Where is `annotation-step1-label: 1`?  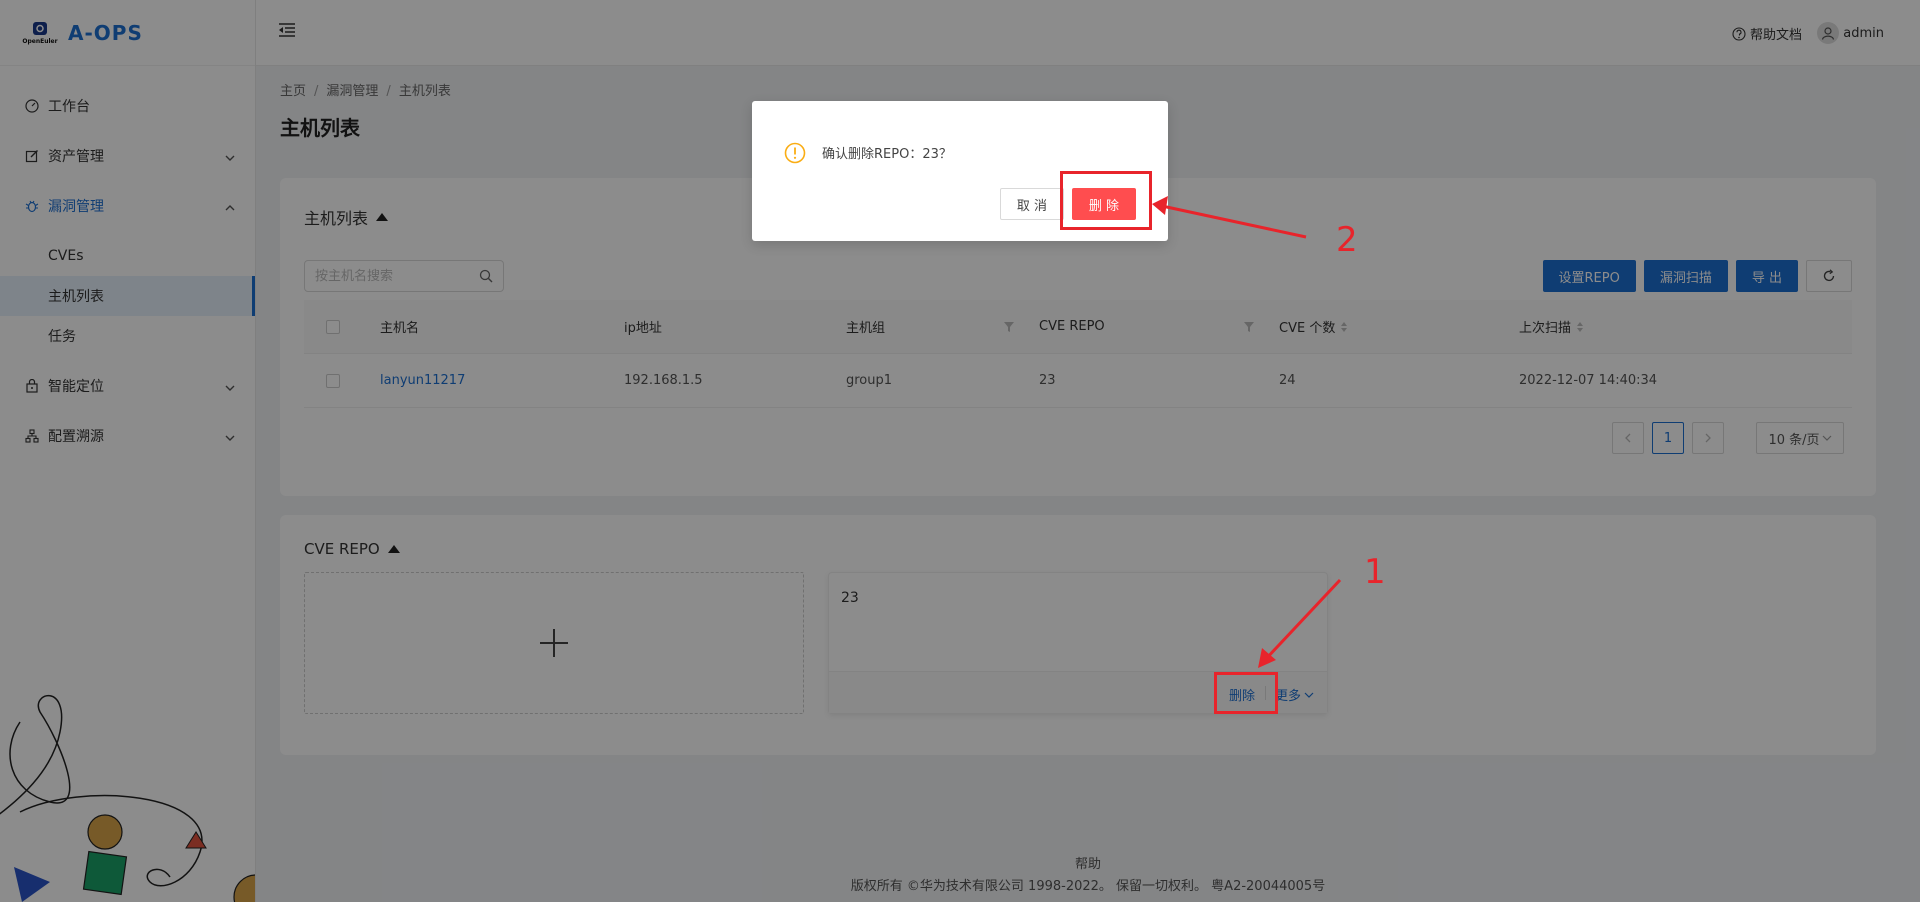
annotation-step1-label: 1 is located at coordinates (1375, 572).